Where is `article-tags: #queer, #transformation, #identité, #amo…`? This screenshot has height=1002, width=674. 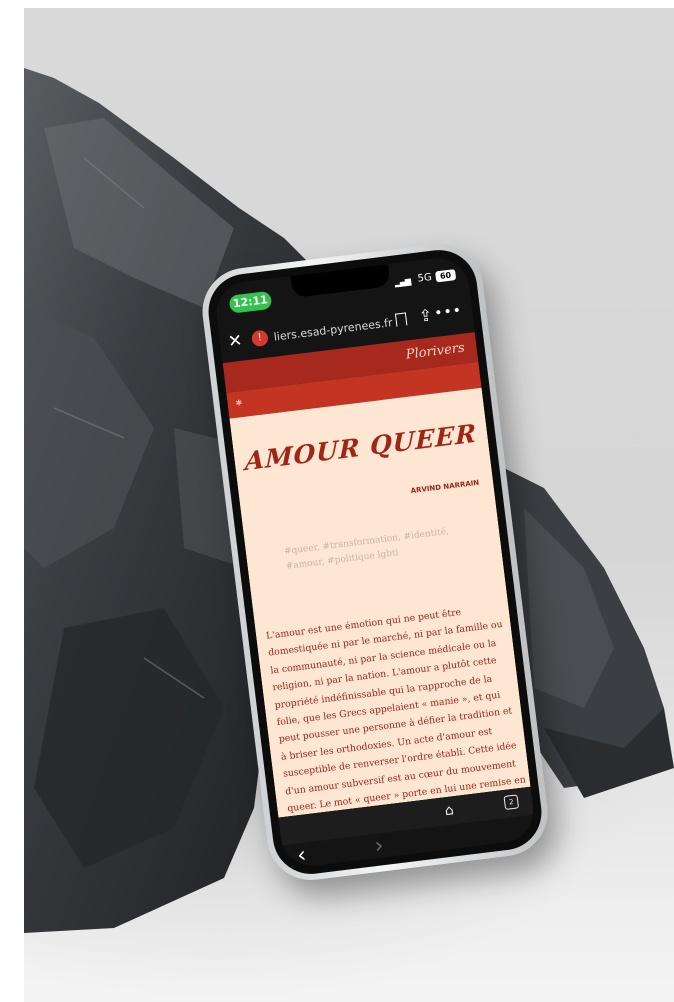
article-tags: #queer, #transformation, #identité, #amo… is located at coordinates (385, 547).